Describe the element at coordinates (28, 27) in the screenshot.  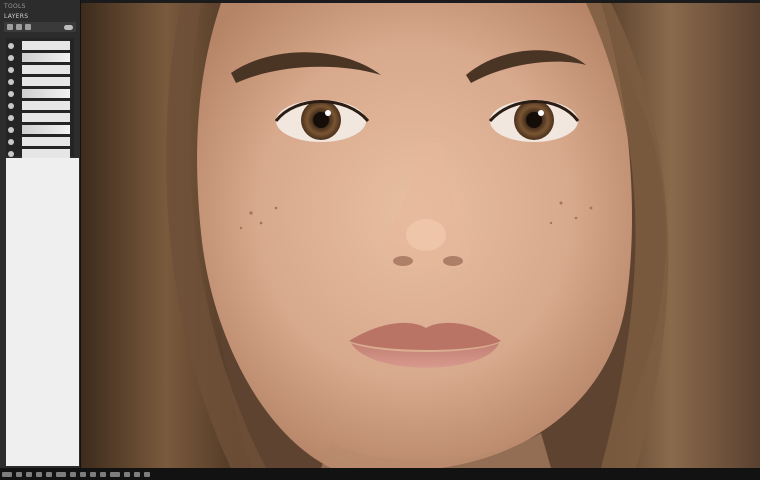
I see `link-icon` at that location.